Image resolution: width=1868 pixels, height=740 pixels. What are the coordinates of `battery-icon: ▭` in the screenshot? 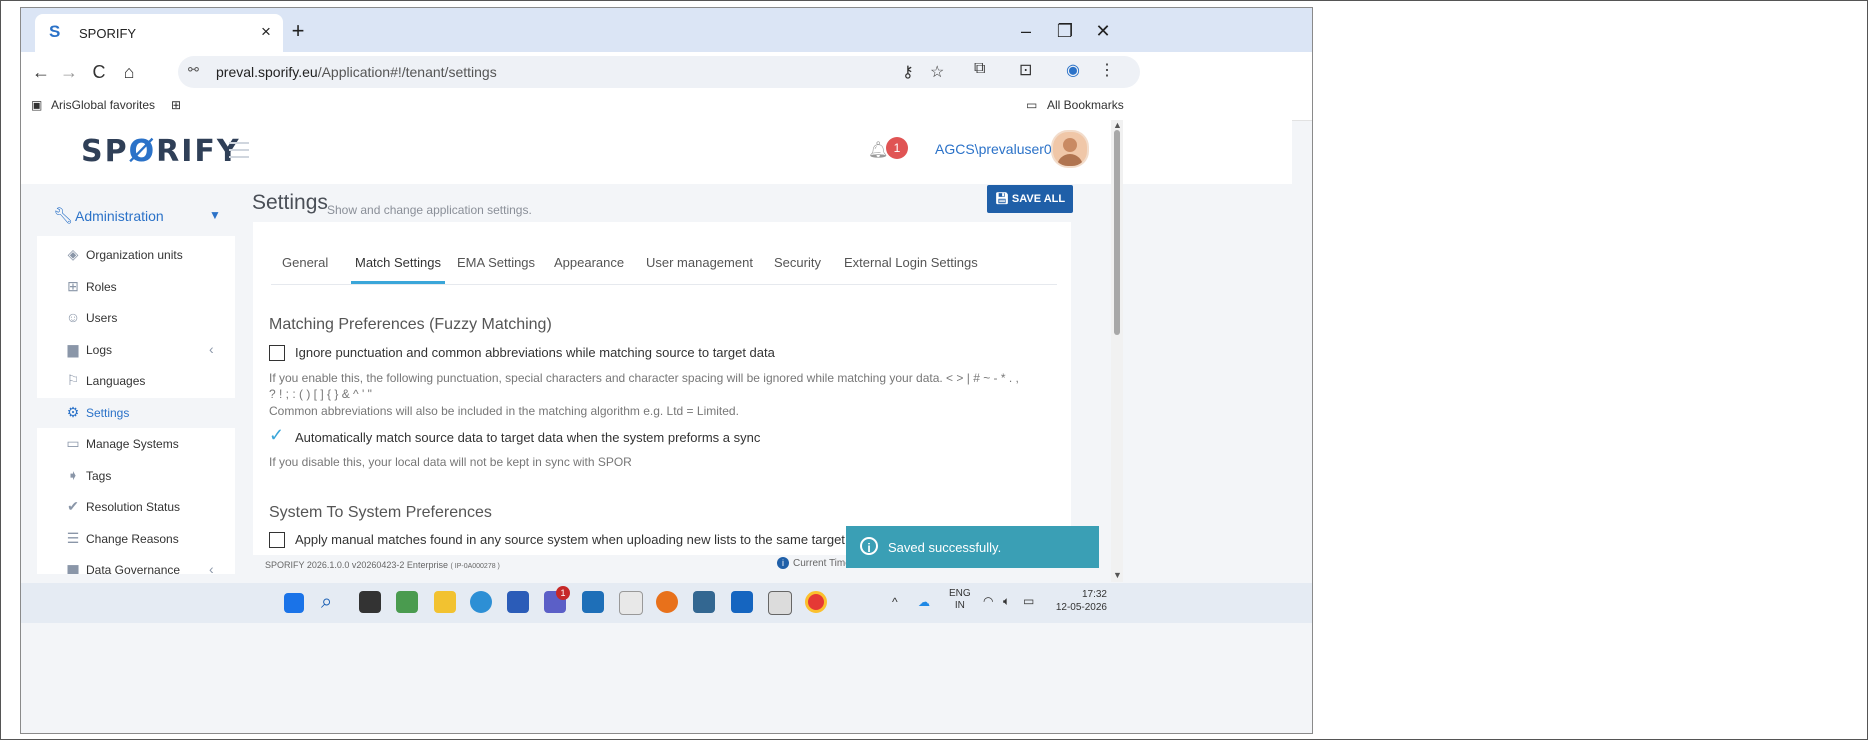 It's located at (1028, 601).